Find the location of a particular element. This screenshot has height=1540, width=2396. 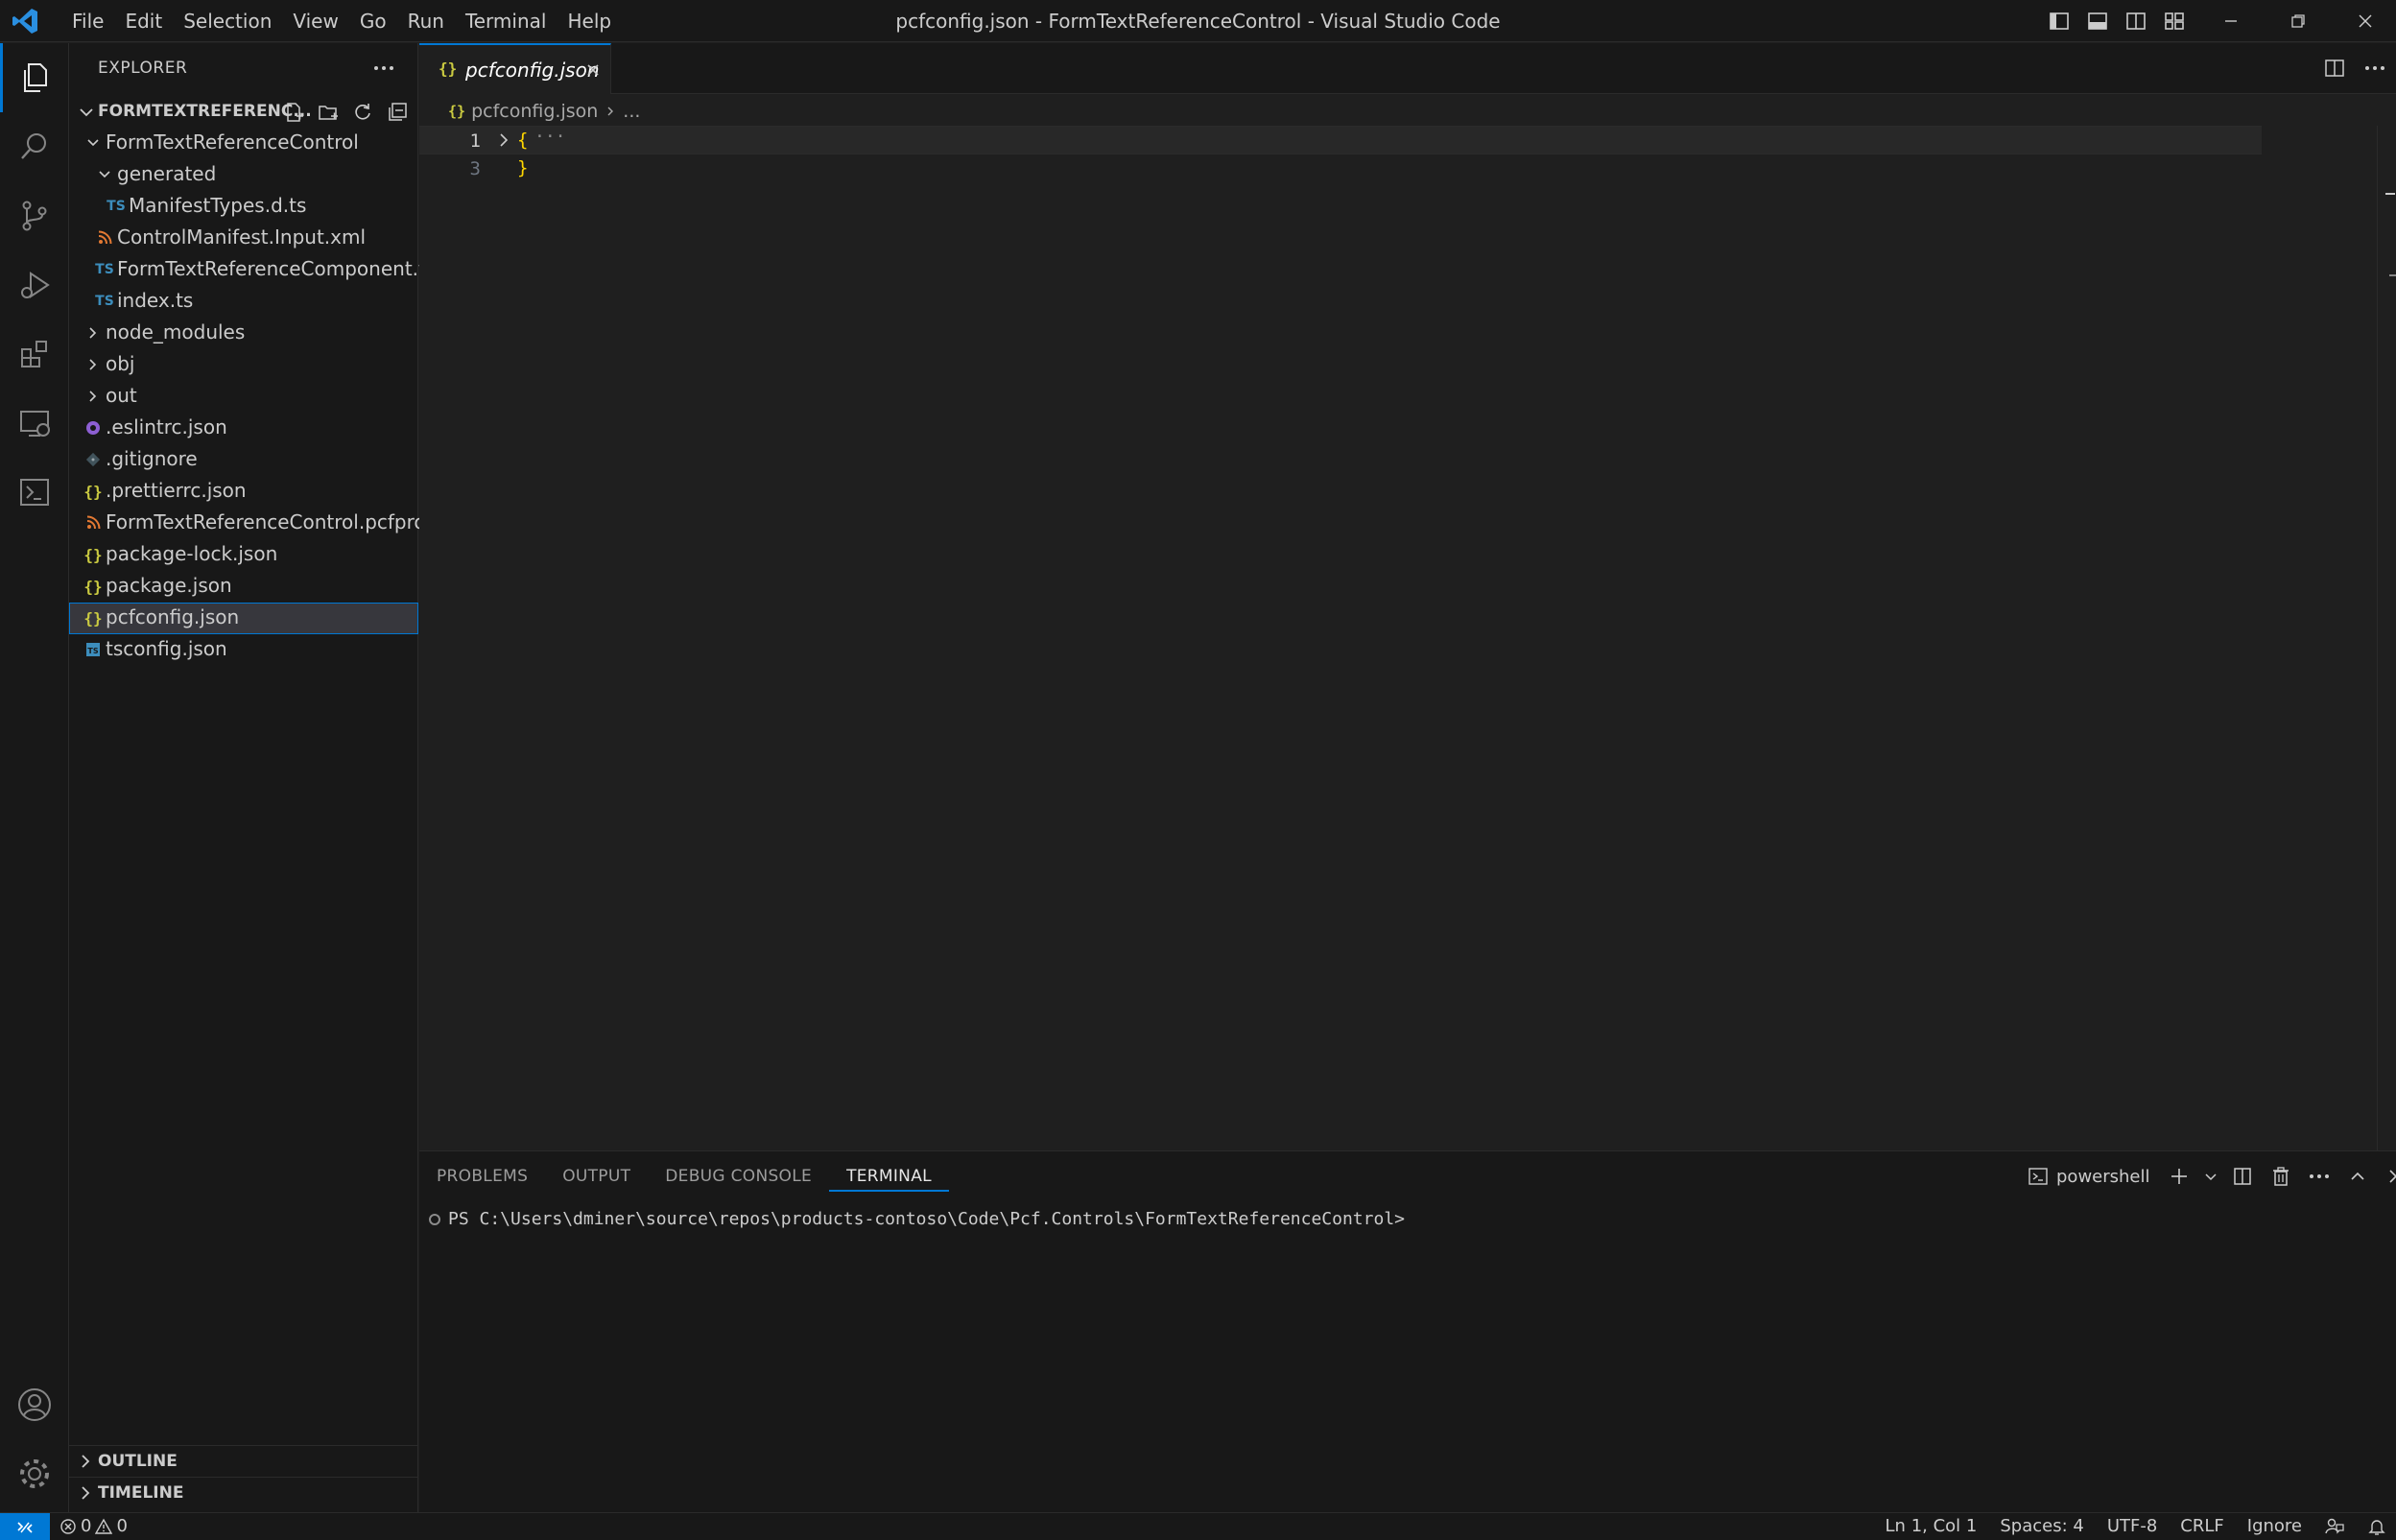

tree-file: FormTextReferenceControl.pcfproj is located at coordinates (250, 523).